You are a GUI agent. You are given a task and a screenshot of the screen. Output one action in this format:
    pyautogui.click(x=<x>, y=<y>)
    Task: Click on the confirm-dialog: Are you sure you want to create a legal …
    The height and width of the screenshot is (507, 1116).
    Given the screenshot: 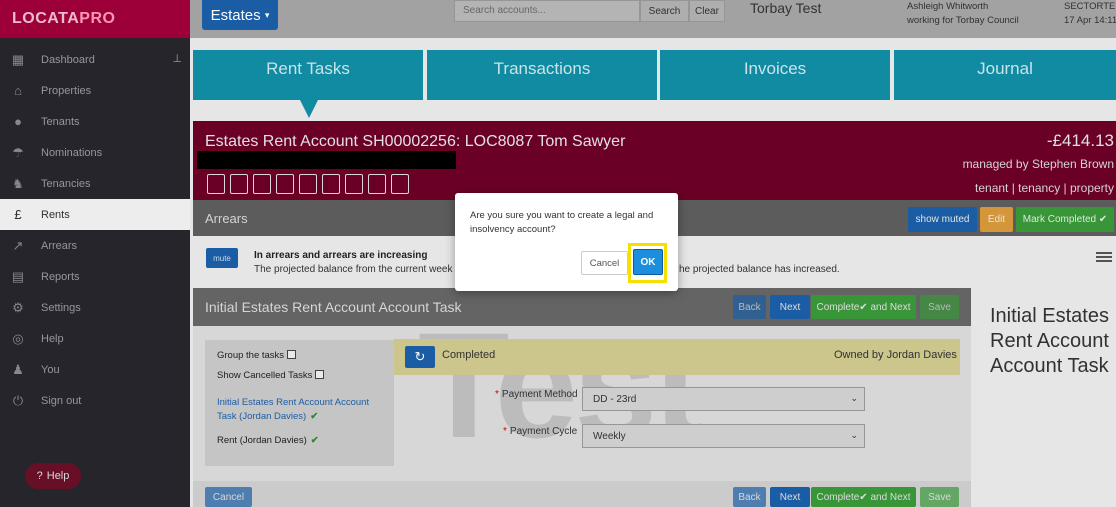 What is the action you would take?
    pyautogui.click(x=566, y=242)
    